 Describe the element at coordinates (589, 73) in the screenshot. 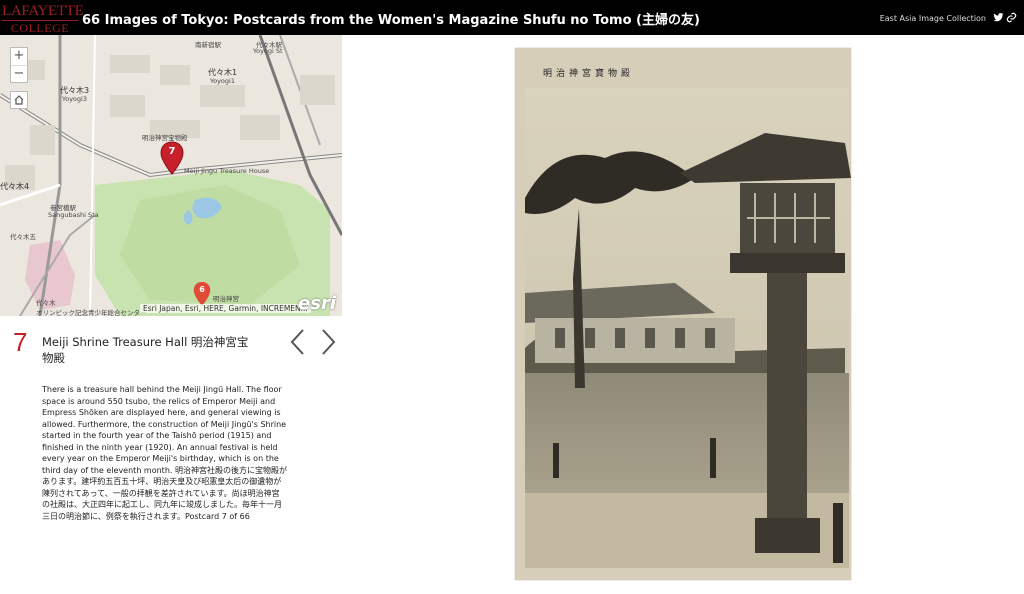

I see `postcard-caption: 明治神宮寶物殿` at that location.